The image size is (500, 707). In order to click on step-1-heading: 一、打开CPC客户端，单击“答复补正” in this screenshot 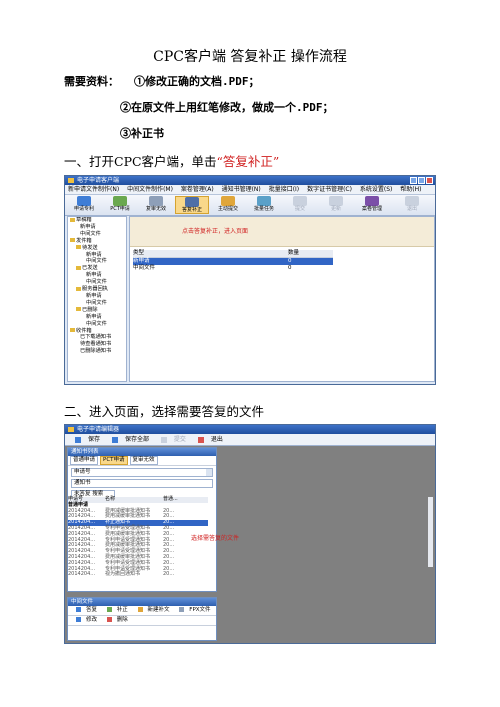, I will do `click(171, 160)`.